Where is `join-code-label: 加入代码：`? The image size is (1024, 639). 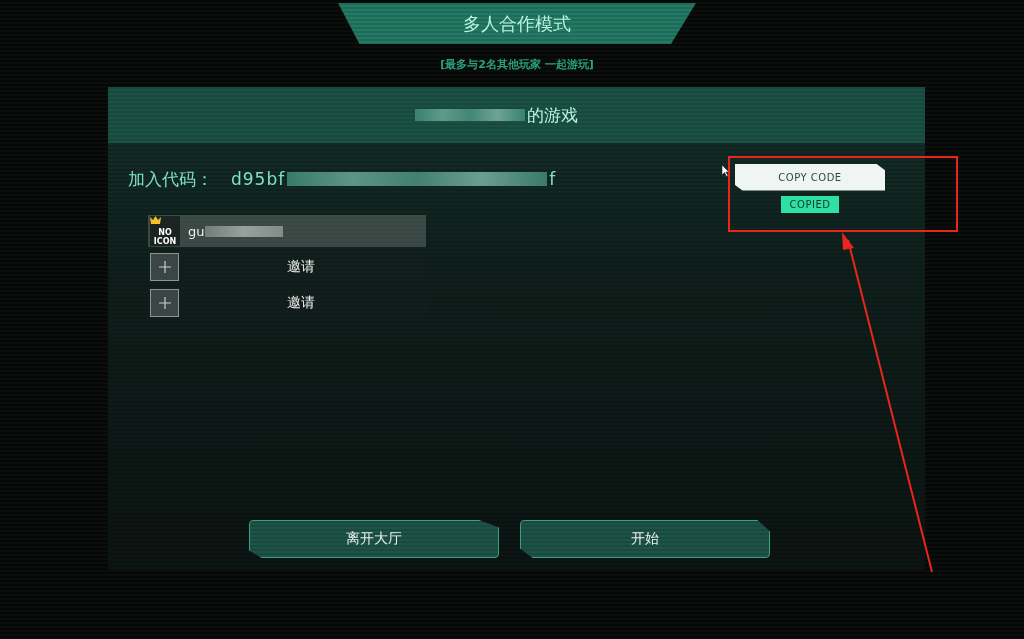 join-code-label: 加入代码： is located at coordinates (170, 179).